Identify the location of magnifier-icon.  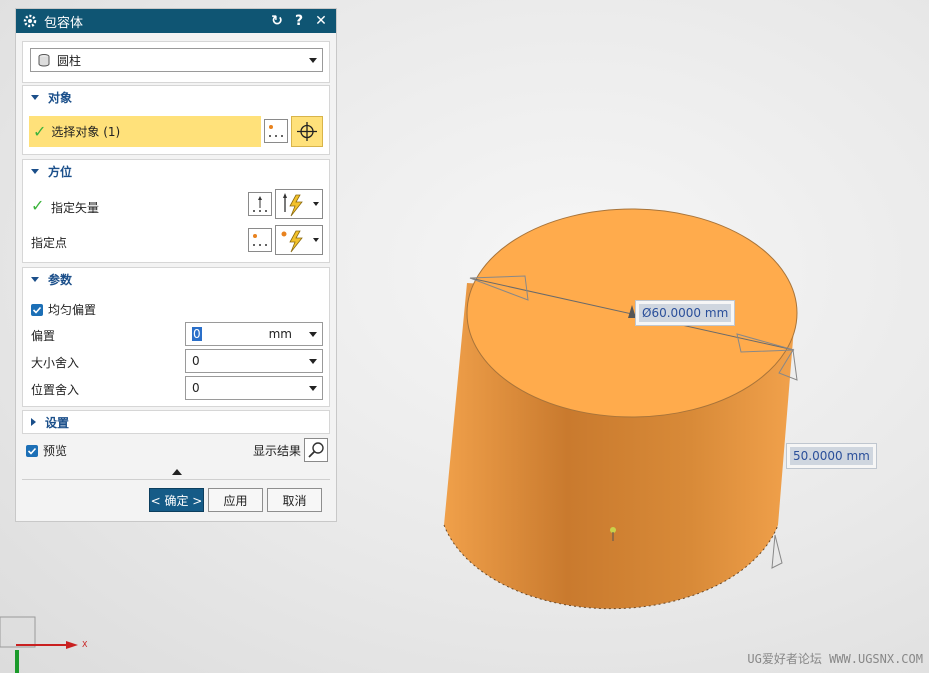
(316, 450).